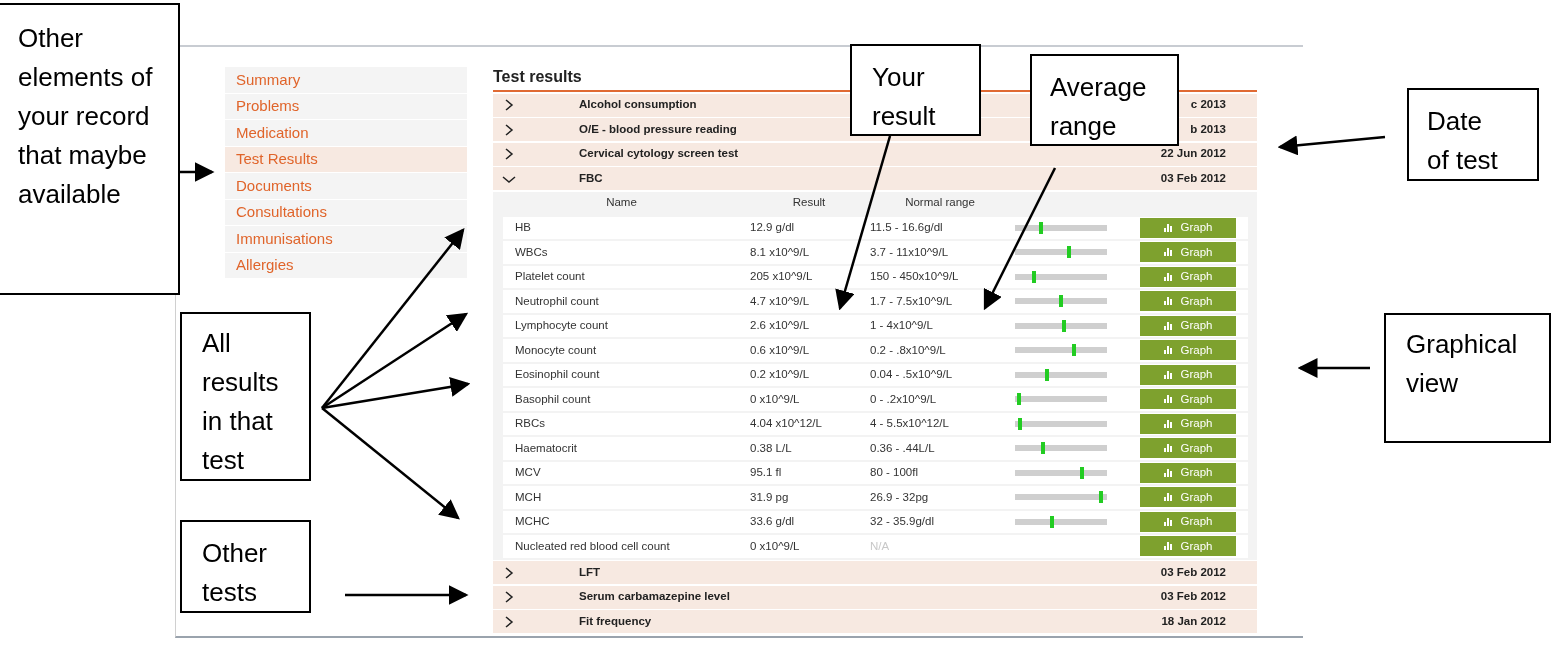 The width and height of the screenshot is (1551, 645). I want to click on test-date: c 2013, so click(1208, 105).